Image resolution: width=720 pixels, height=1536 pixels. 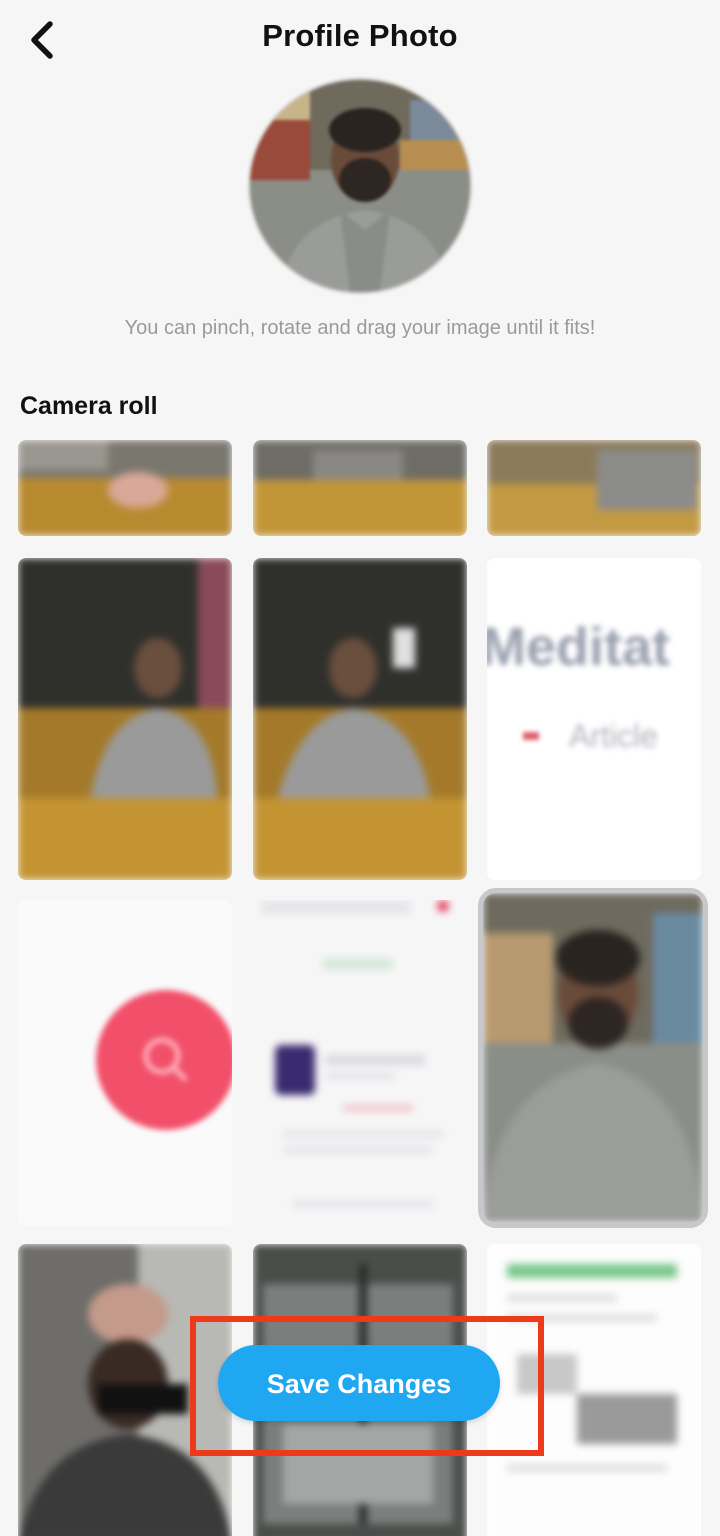 I want to click on camera-roll-title: Camera roll, so click(x=89, y=406).